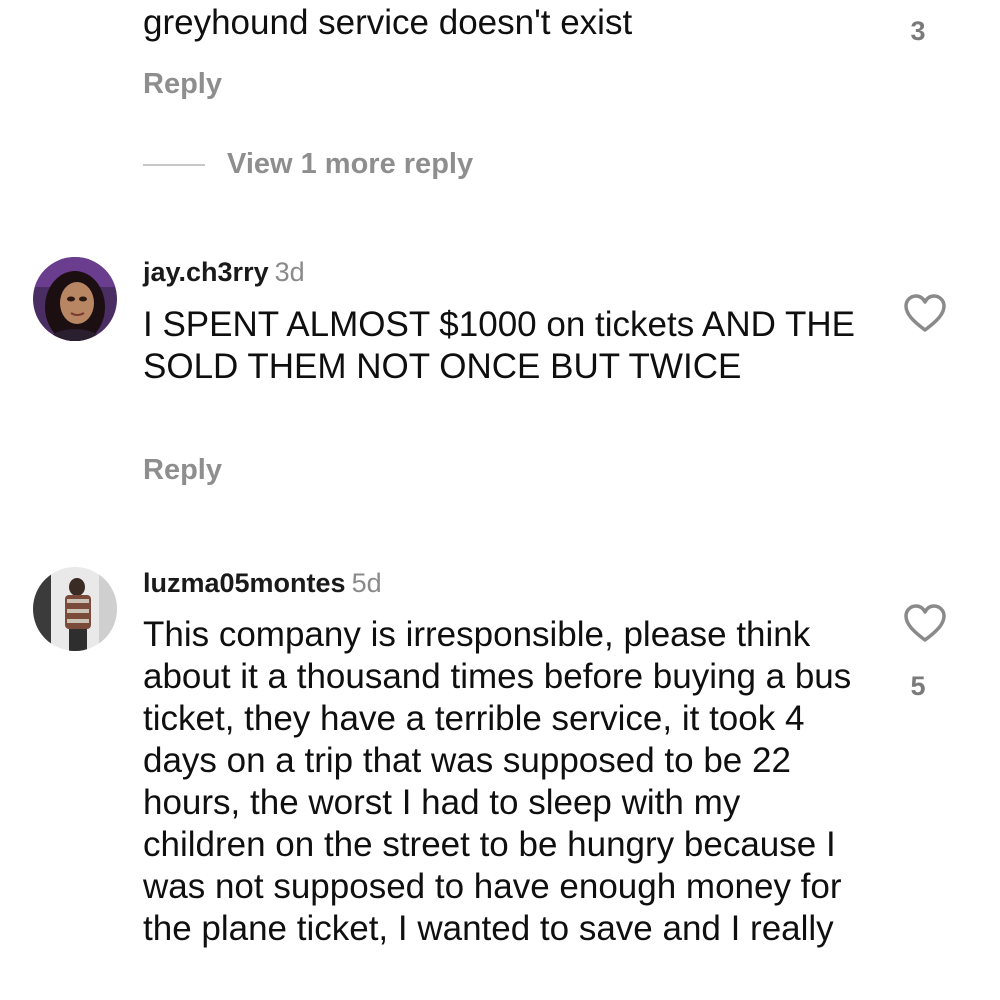  Describe the element at coordinates (366, 583) in the screenshot. I see `comment-timestamp: 5d` at that location.